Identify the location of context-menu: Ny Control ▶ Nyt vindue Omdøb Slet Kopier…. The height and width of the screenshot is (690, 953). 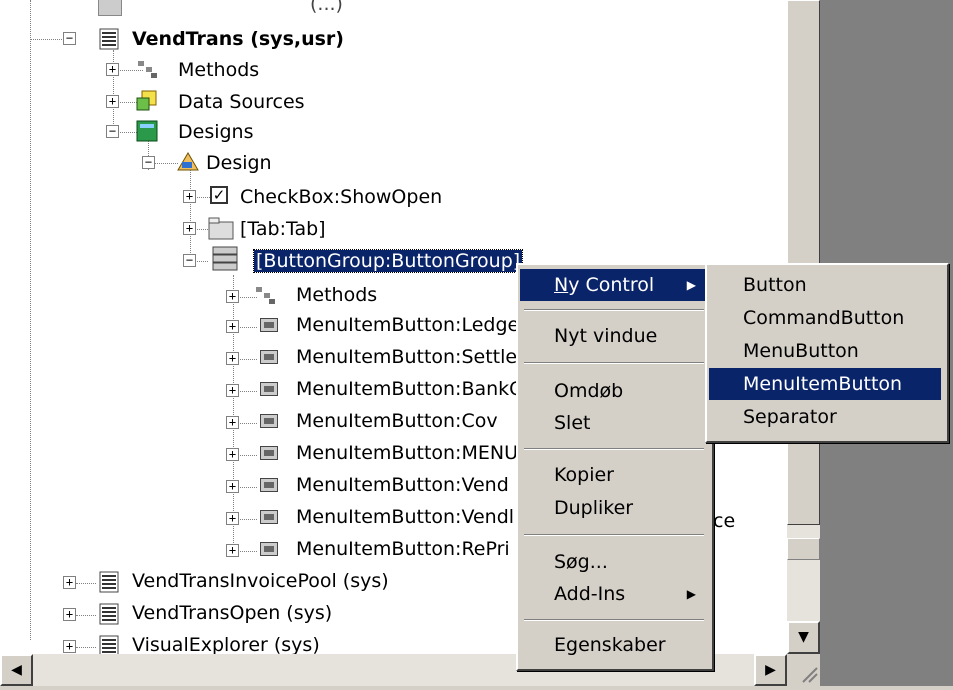
(615, 467).